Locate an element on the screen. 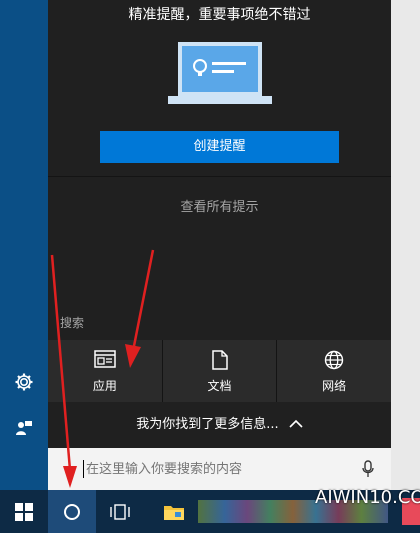 The image size is (420, 533). start-button is located at coordinates (24, 511).